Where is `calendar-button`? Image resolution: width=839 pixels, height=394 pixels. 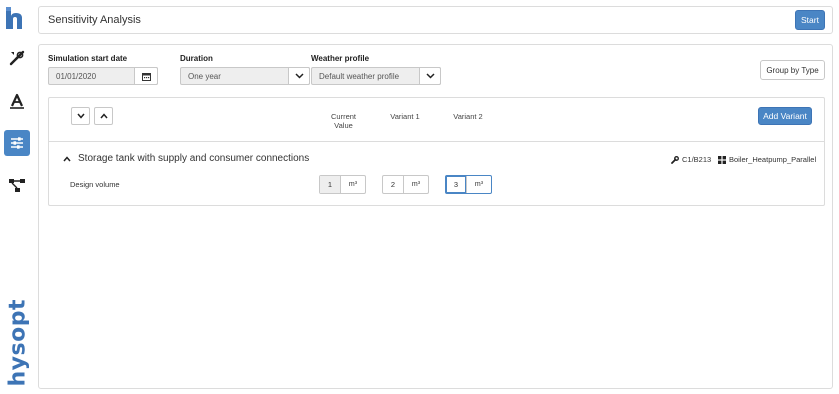 calendar-button is located at coordinates (146, 76).